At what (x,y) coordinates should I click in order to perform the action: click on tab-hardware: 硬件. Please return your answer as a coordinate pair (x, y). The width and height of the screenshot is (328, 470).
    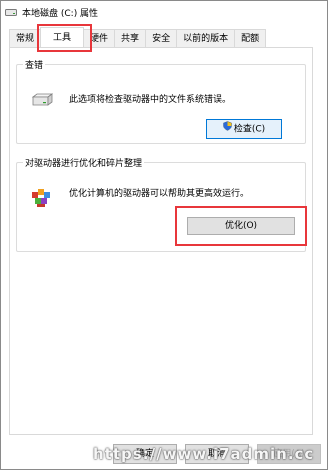
    Looking at the image, I should click on (99, 38).